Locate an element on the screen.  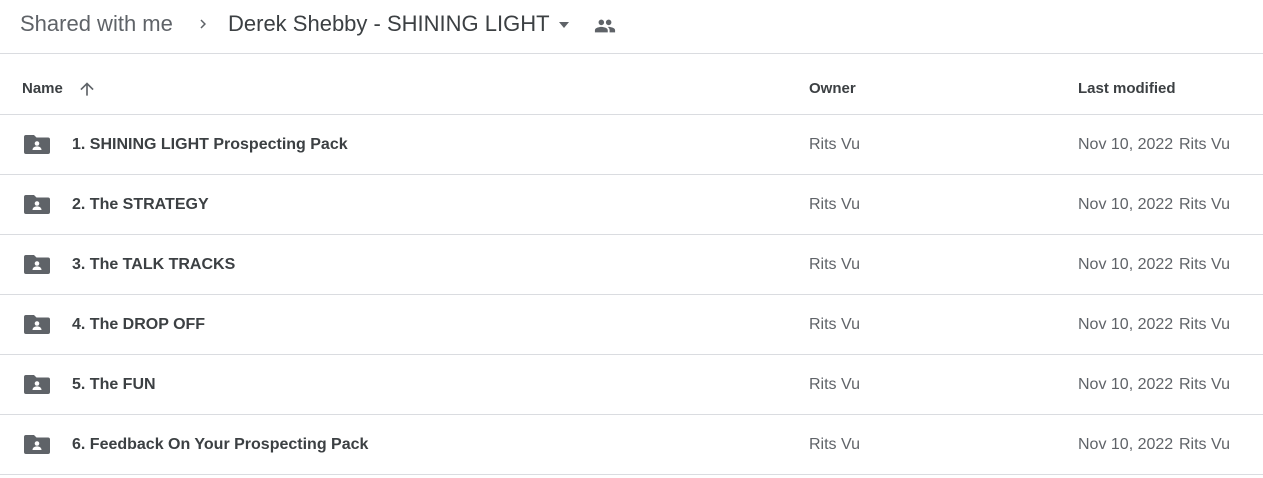
column-header-row: Name Owner Last modified is located at coordinates (631, 84).